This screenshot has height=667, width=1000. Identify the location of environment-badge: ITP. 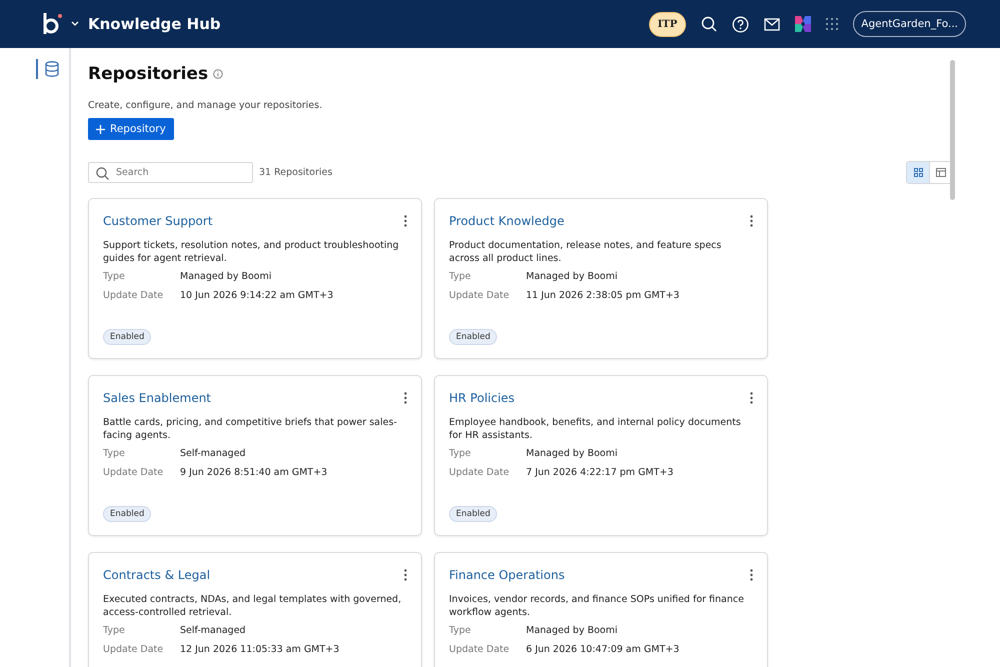
(667, 24).